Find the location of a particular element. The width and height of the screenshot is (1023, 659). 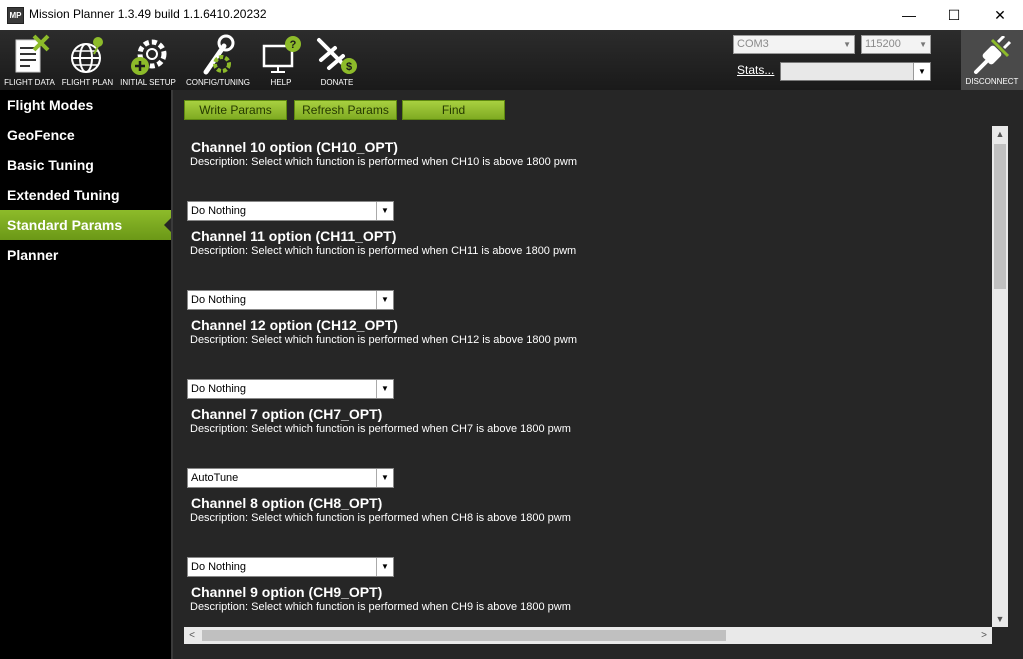

scroll-left-icon: < is located at coordinates (192, 635).